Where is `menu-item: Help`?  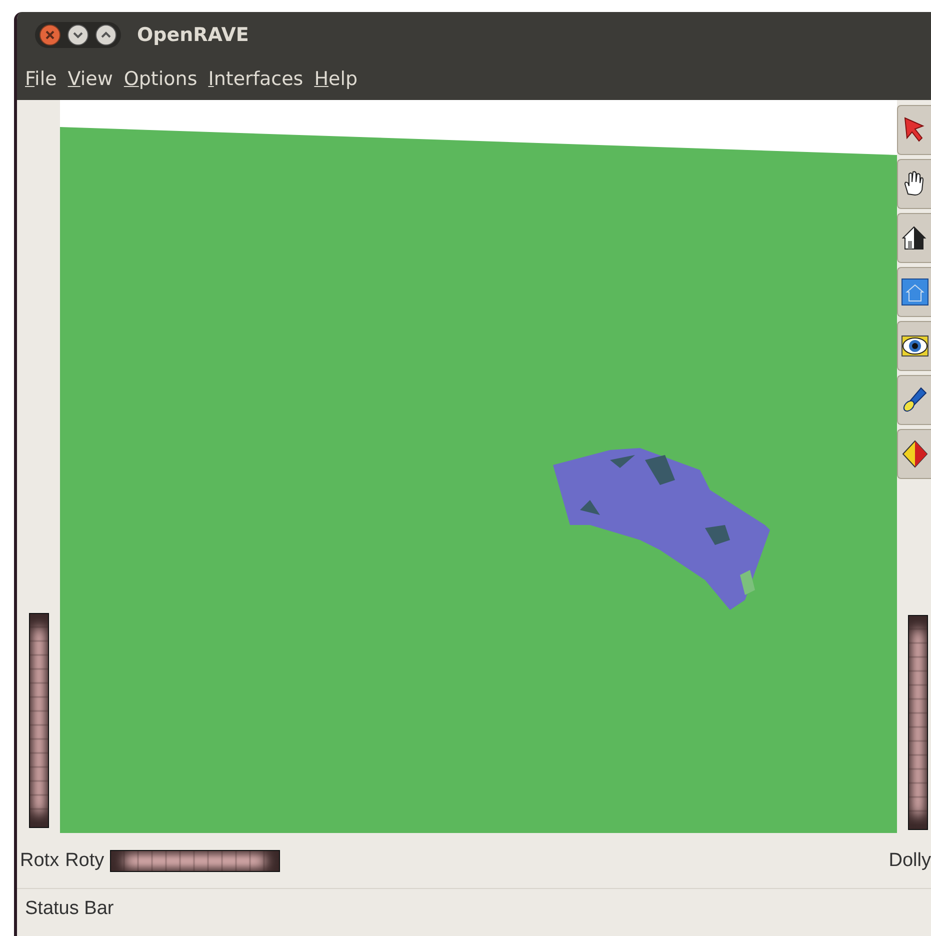 menu-item: Help is located at coordinates (336, 79).